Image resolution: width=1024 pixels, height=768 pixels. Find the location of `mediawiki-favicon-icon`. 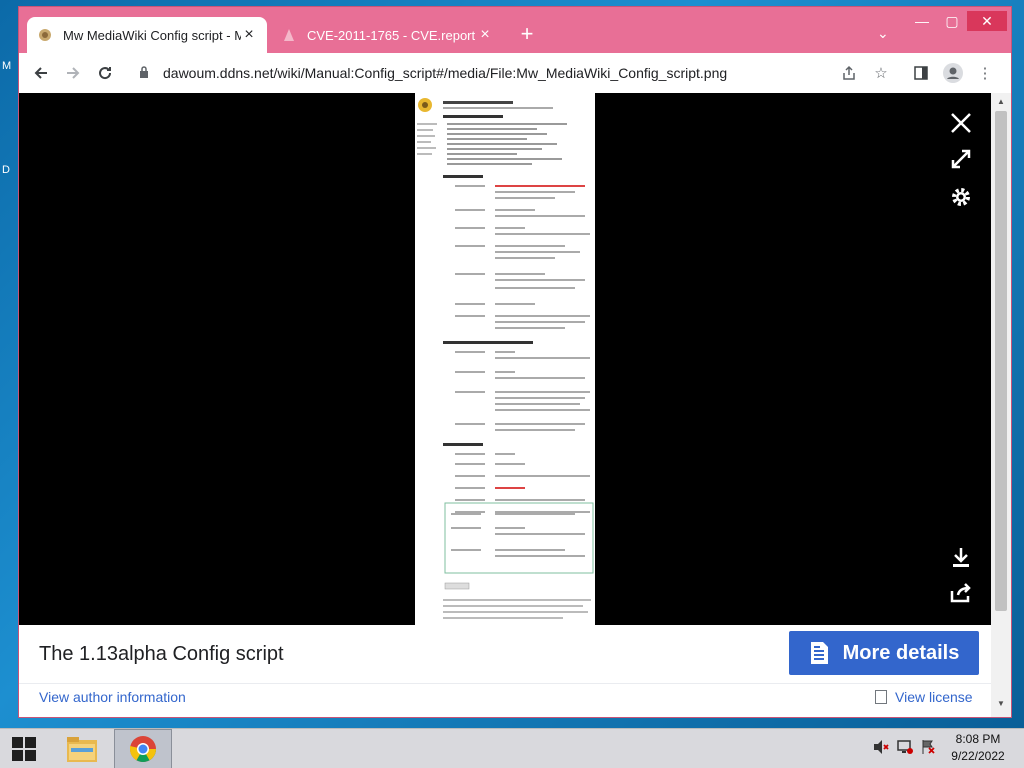

mediawiki-favicon-icon is located at coordinates (45, 35).